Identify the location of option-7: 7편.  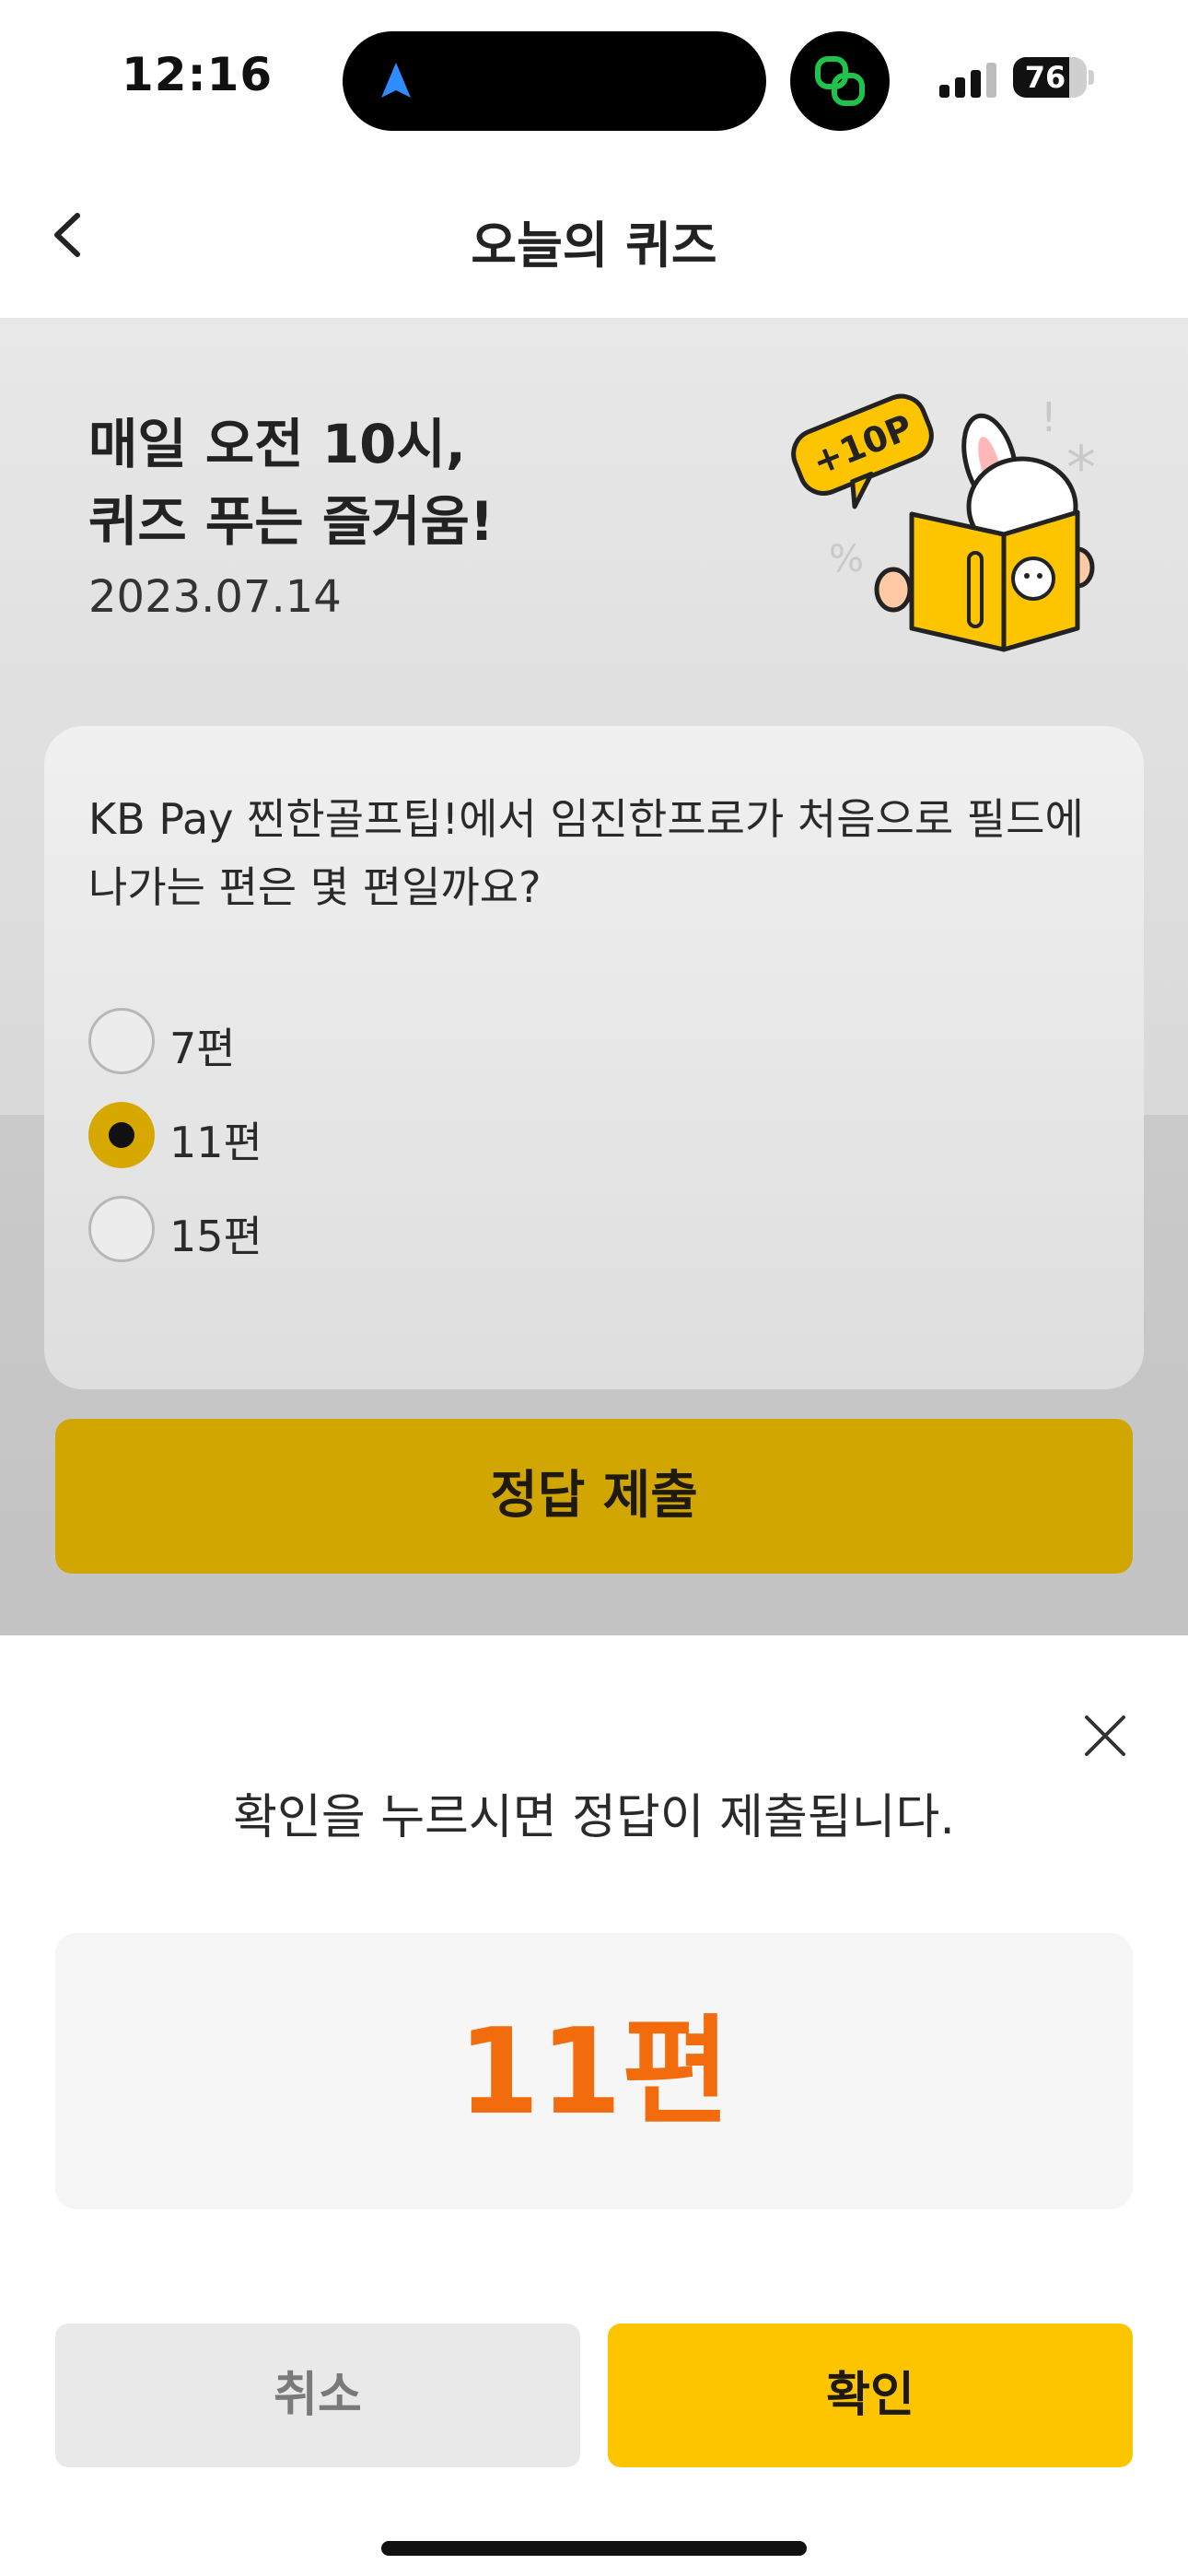
(318, 1042).